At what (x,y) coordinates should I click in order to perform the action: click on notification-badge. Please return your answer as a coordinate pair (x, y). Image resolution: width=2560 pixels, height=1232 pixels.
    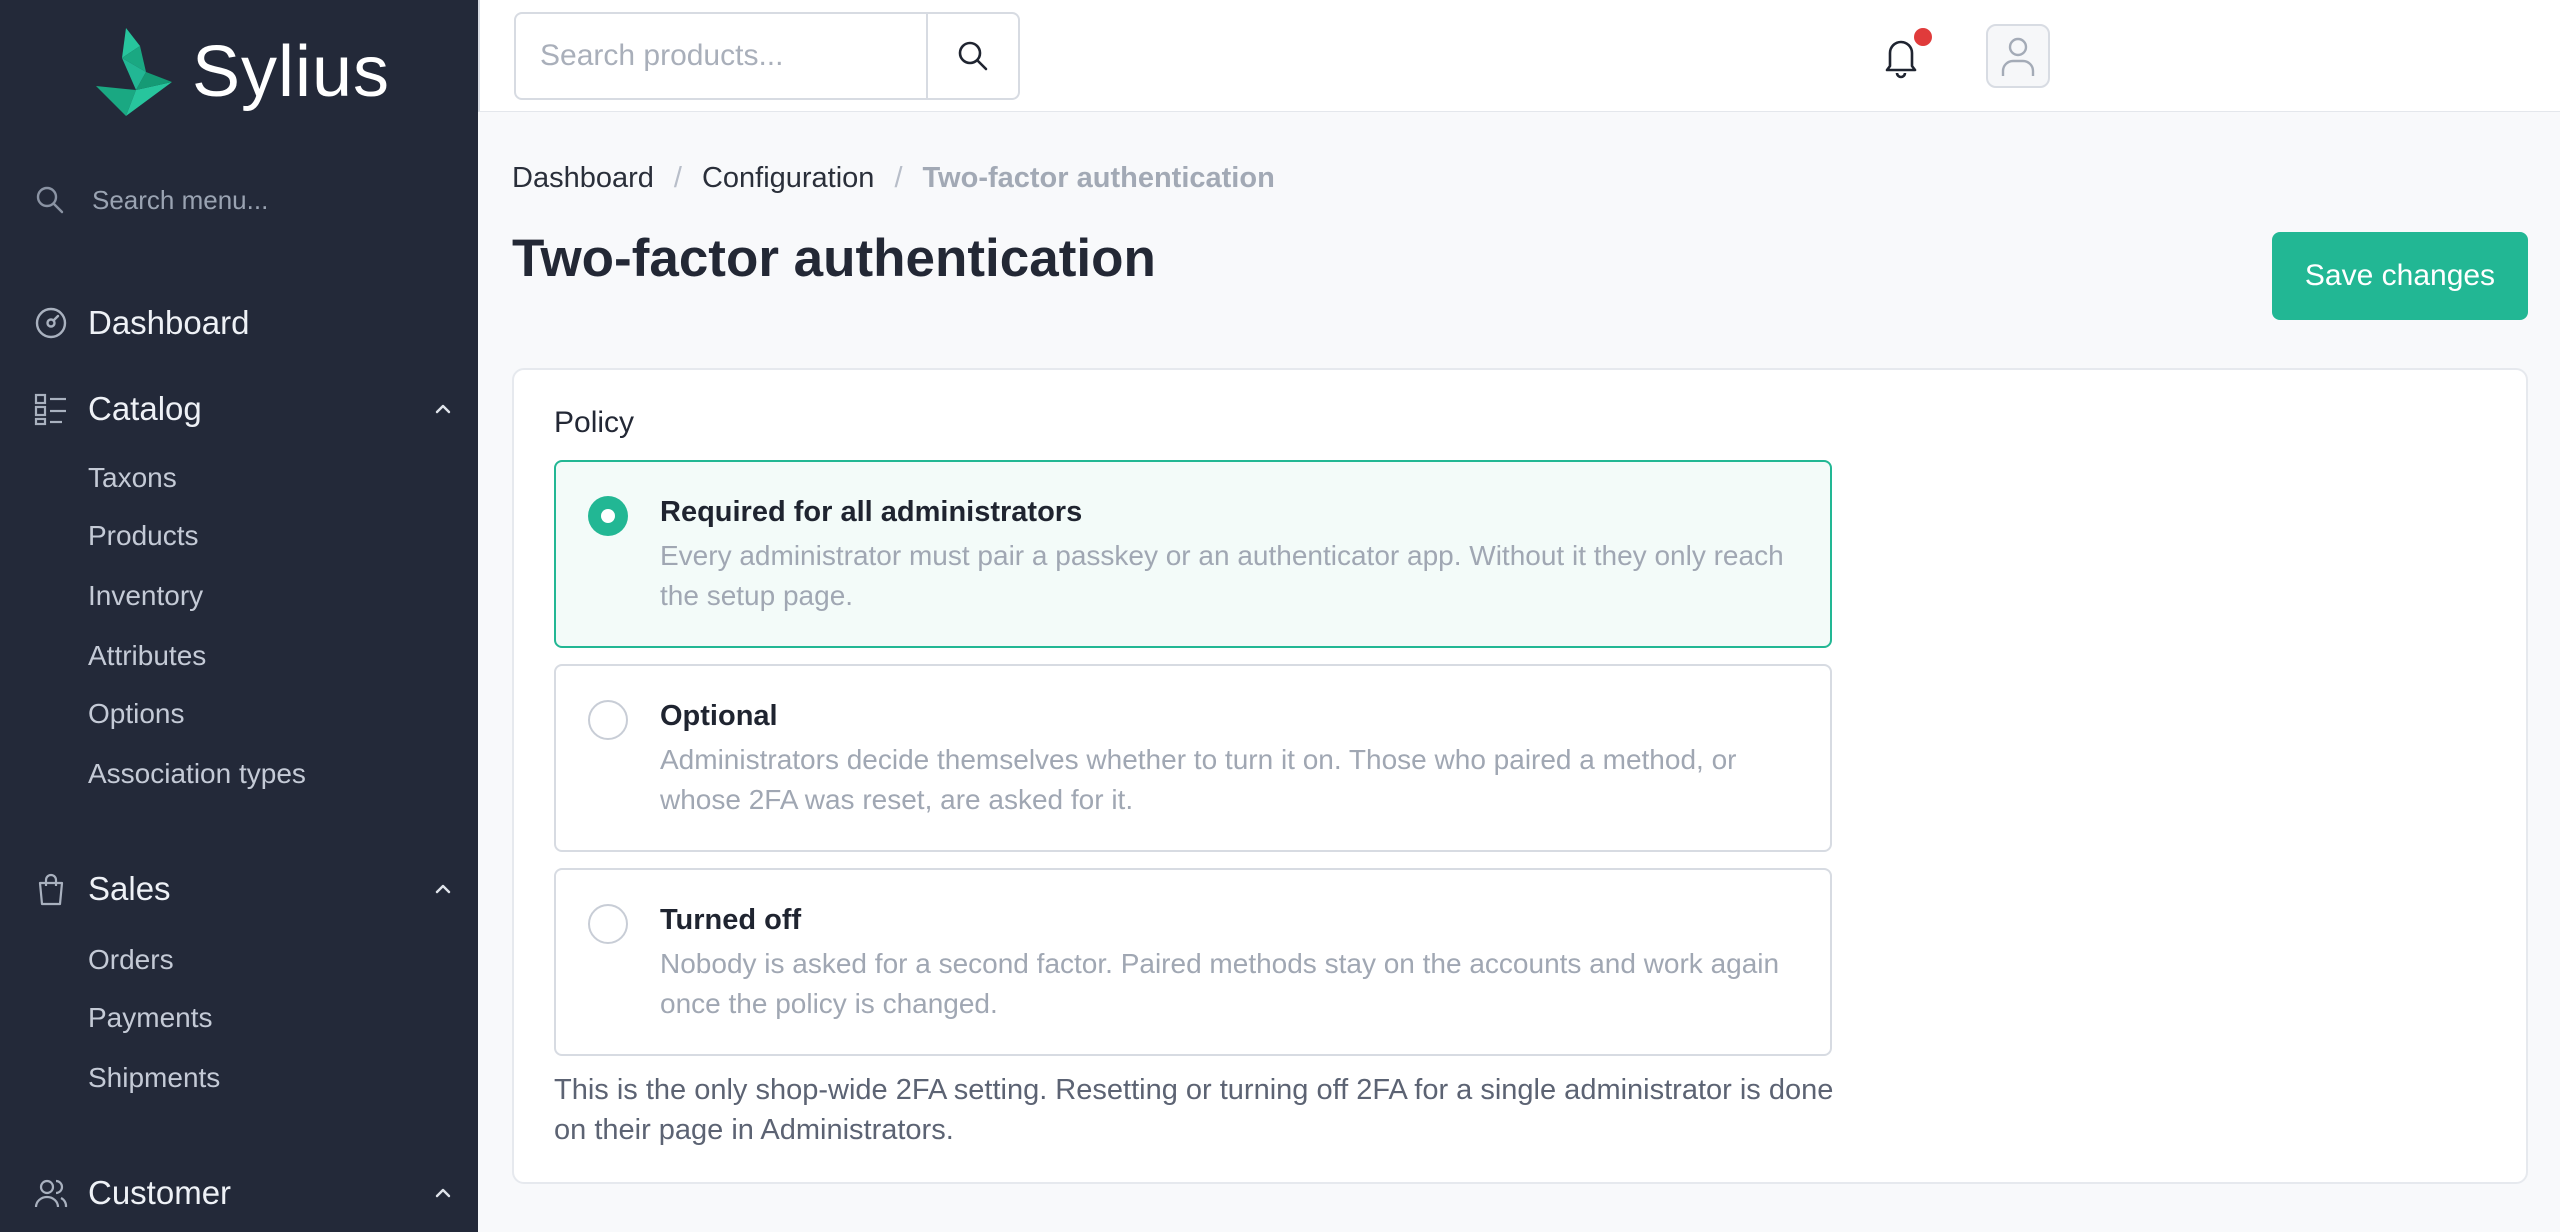
    Looking at the image, I should click on (1923, 37).